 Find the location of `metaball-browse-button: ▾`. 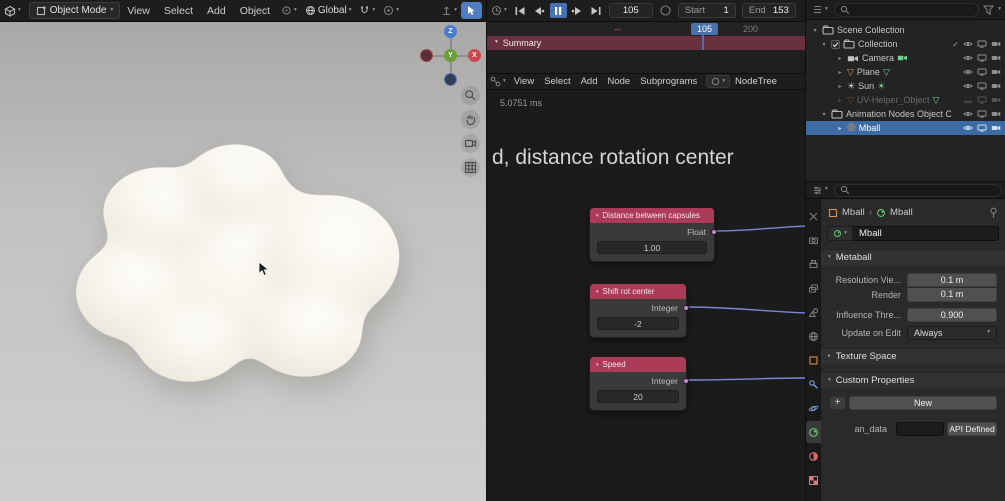

metaball-browse-button: ▾ is located at coordinates (840, 233).